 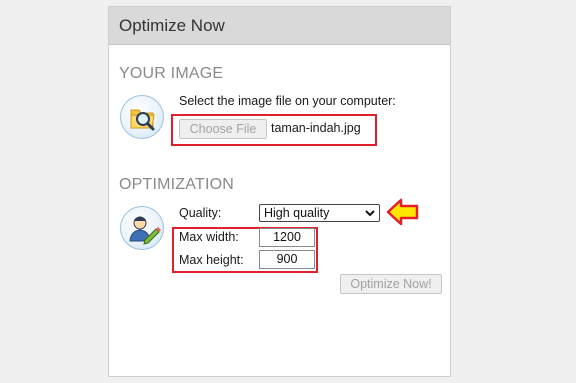 I want to click on your-image-heading: YOUR IMAGE, so click(x=171, y=73).